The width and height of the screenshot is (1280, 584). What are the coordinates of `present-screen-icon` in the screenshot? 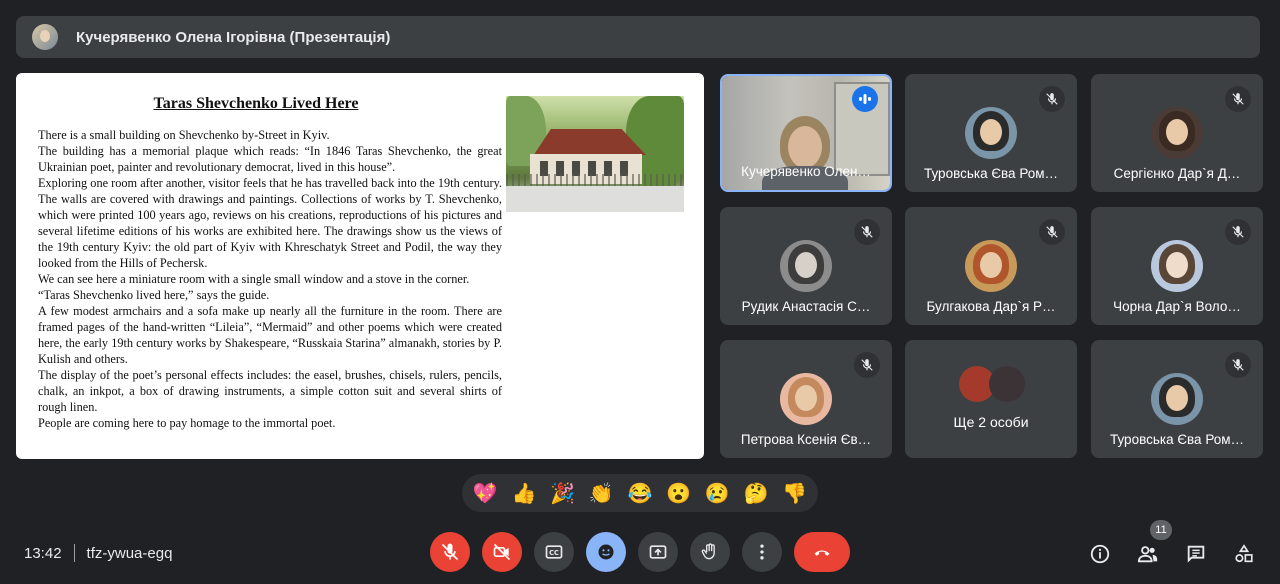 It's located at (658, 552).